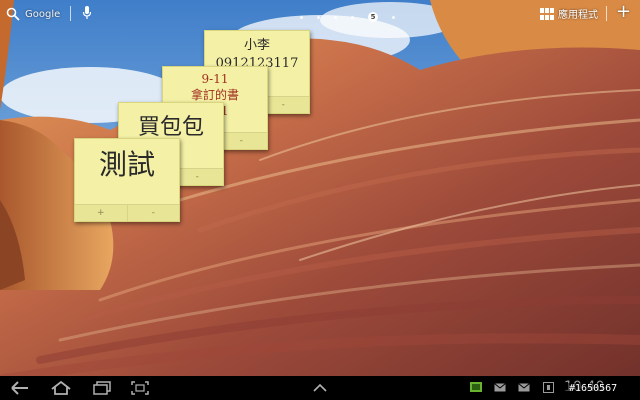 This screenshot has height=400, width=640. I want to click on notification-icon, so click(548, 387).